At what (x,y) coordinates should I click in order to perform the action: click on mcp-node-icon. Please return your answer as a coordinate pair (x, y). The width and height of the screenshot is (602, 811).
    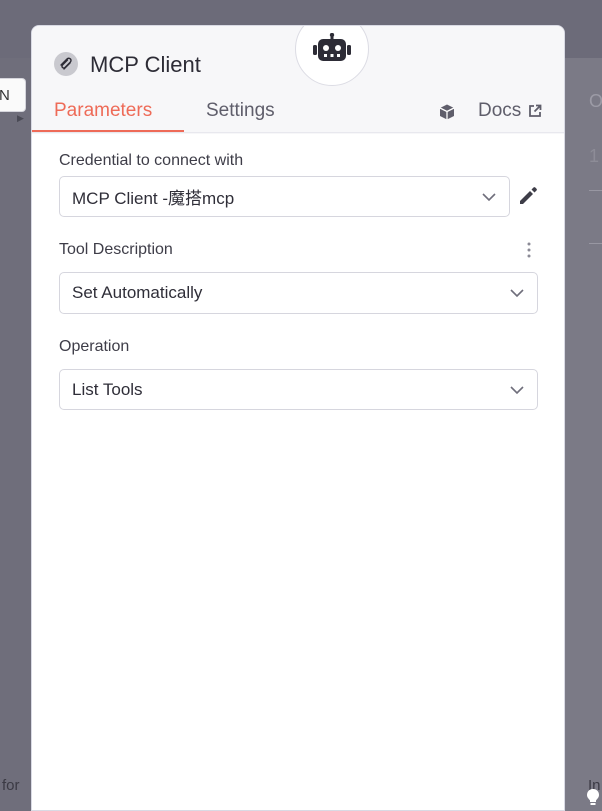
    Looking at the image, I should click on (66, 64).